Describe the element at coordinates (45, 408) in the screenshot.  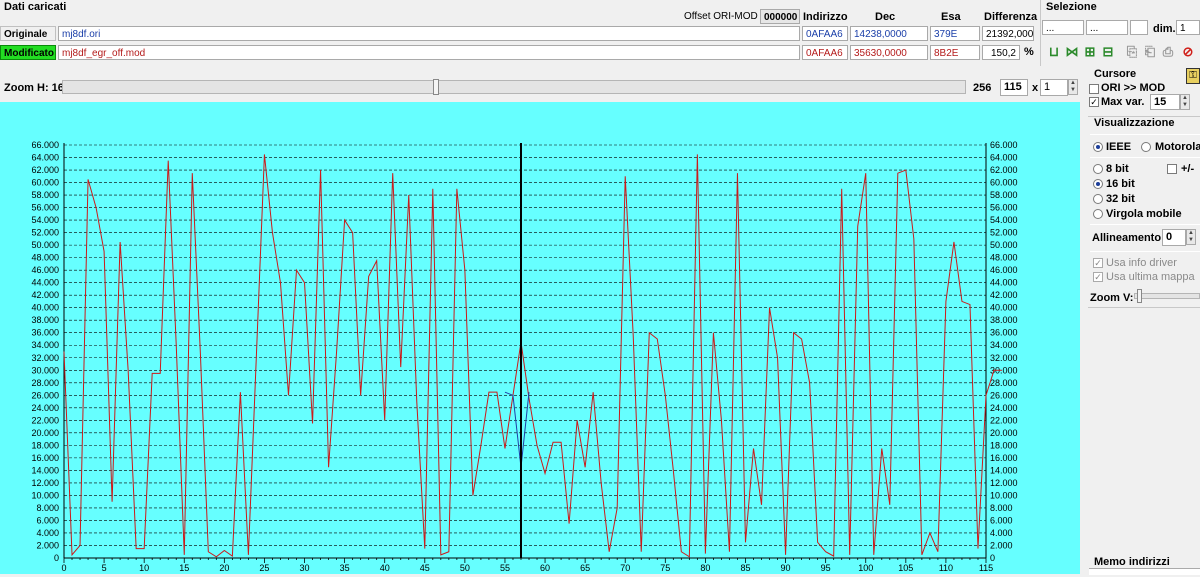
I see `y-tick-label-left: 24.000` at that location.